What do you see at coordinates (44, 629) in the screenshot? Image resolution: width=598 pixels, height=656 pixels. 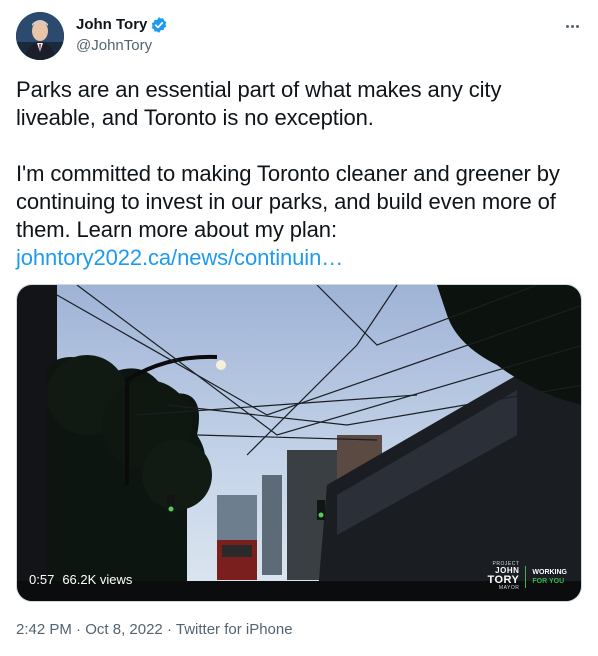 I see `tweet-time: 2:42 PM` at bounding box center [44, 629].